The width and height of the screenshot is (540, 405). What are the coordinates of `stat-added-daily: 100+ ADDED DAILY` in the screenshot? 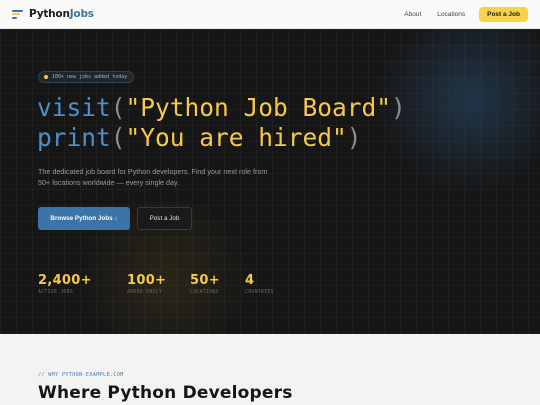 It's located at (146, 284).